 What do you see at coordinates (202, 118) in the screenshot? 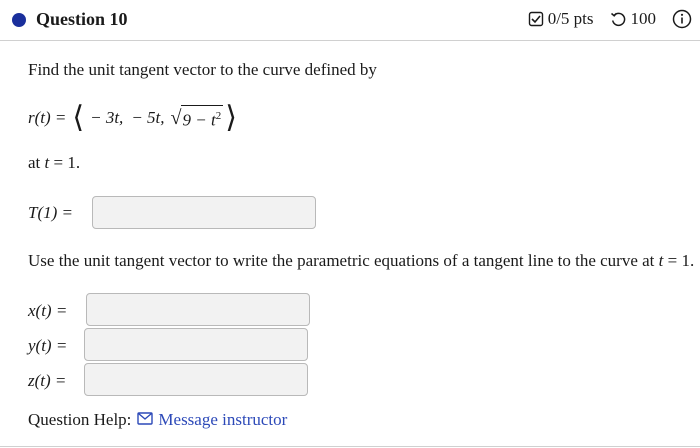
I see `sqrt-content: 9 − t2` at bounding box center [202, 118].